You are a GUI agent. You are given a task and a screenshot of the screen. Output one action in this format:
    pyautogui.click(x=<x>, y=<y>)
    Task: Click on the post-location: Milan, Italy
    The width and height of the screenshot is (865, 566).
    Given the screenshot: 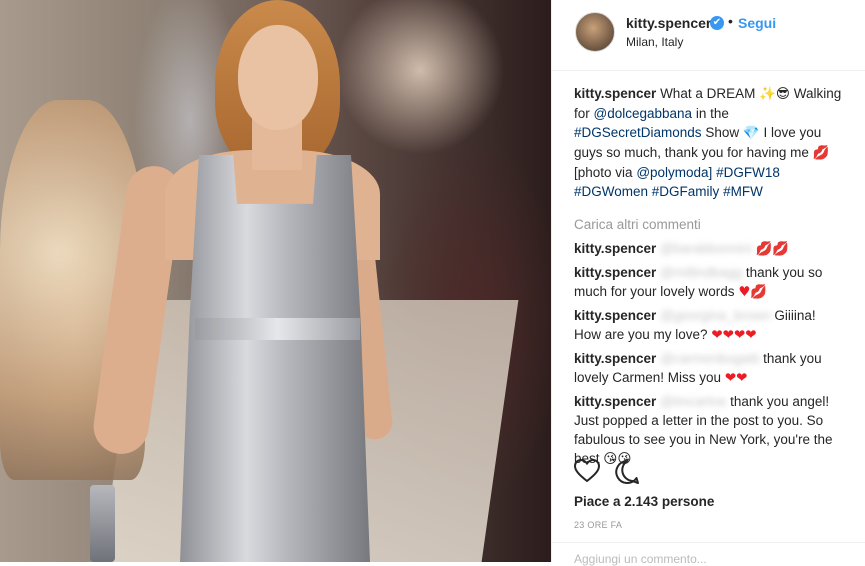 What is the action you would take?
    pyautogui.click(x=654, y=42)
    